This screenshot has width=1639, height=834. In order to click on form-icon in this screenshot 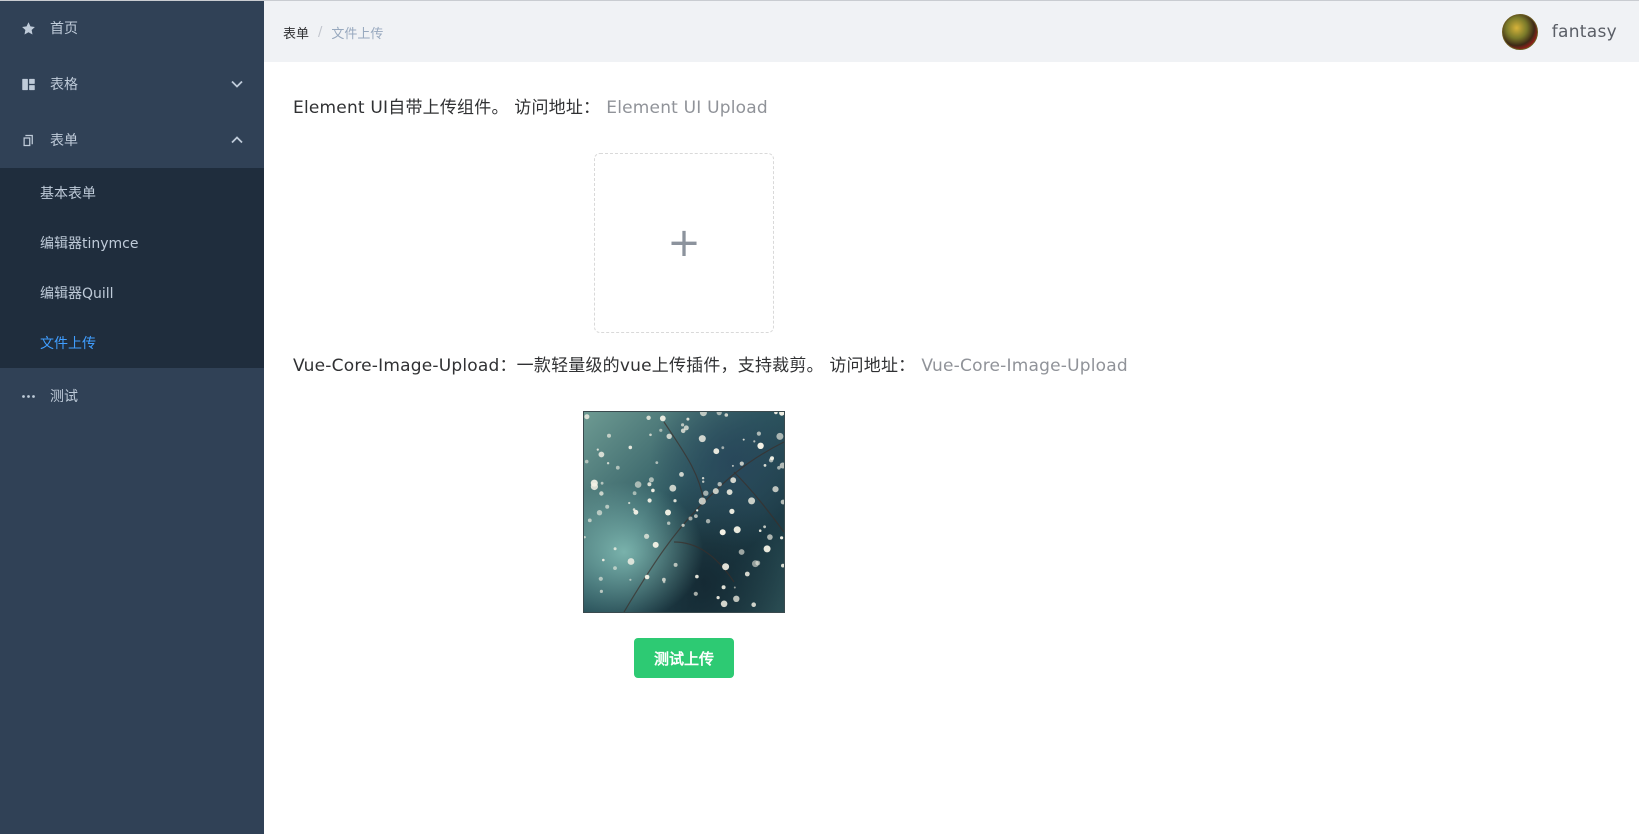, I will do `click(28, 140)`.